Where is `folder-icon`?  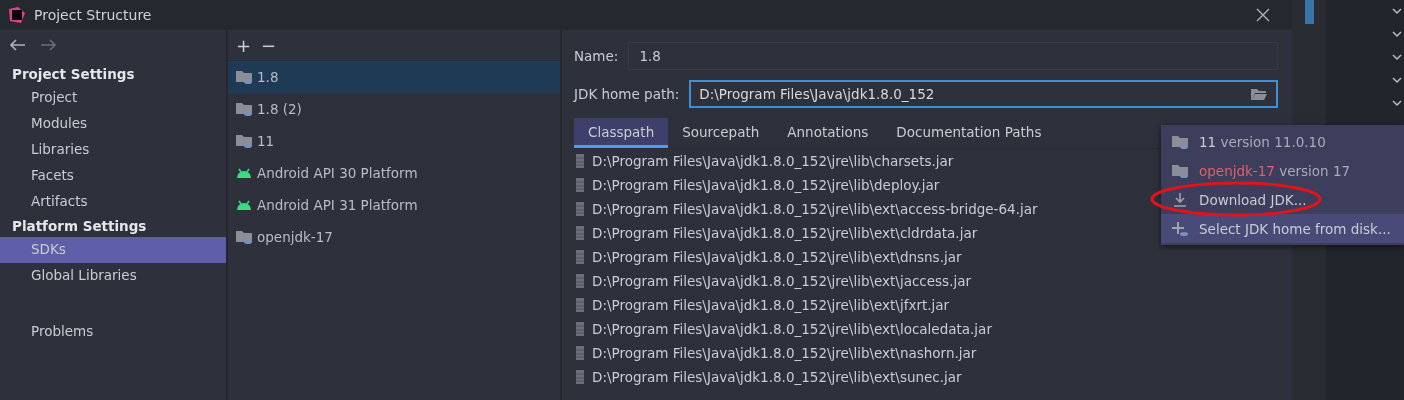 folder-icon is located at coordinates (1259, 94).